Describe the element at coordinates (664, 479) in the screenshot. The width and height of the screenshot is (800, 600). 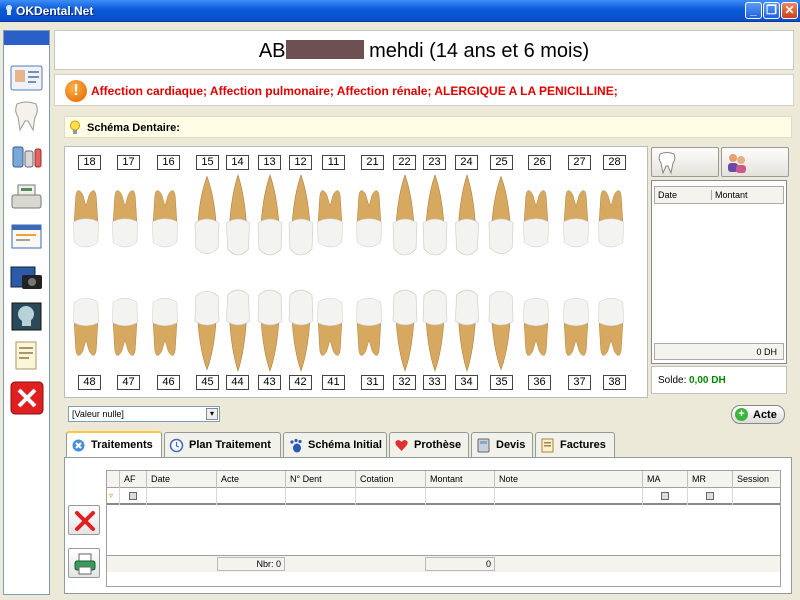
I see `grid-column-ma: MA` at that location.